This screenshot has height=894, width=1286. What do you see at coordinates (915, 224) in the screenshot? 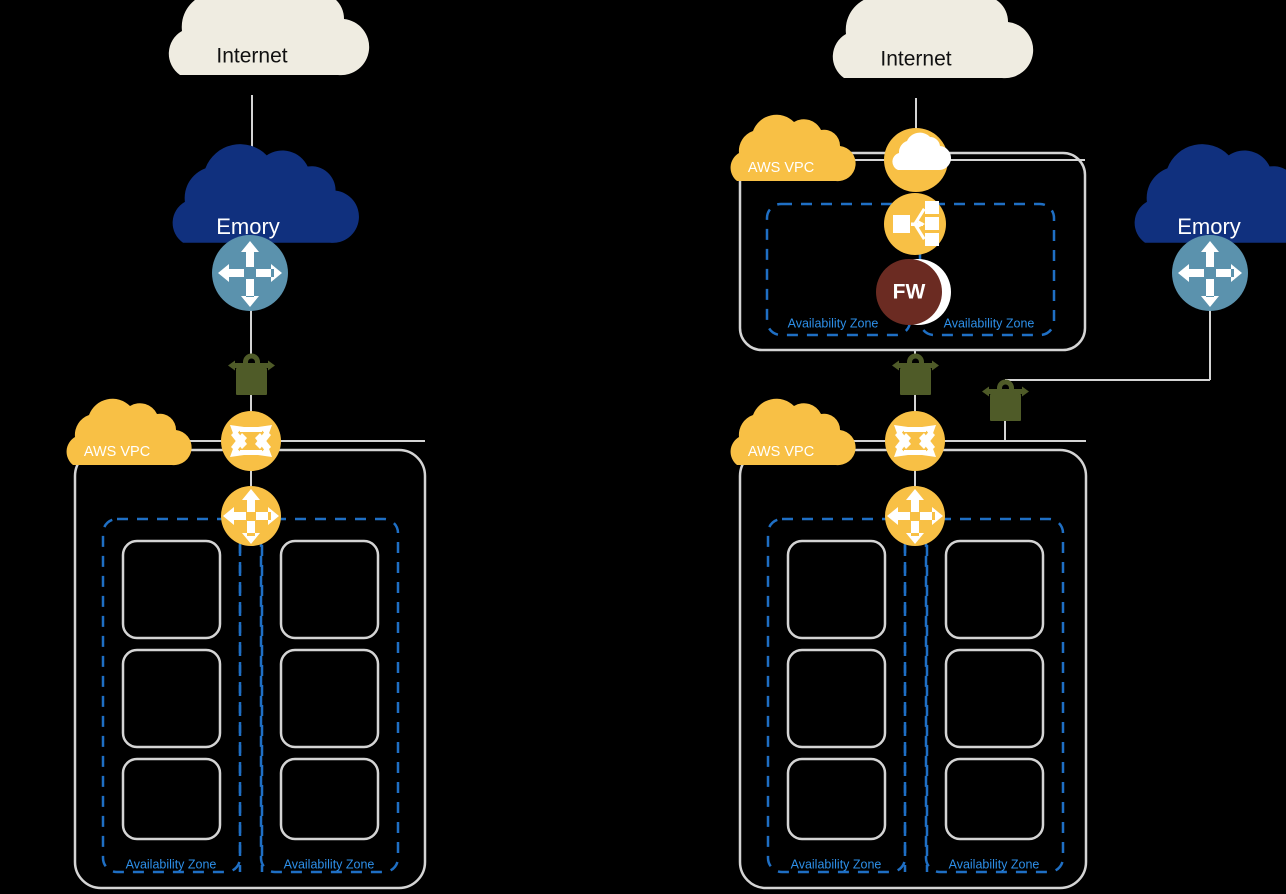
I see `load-balancer-icon` at bounding box center [915, 224].